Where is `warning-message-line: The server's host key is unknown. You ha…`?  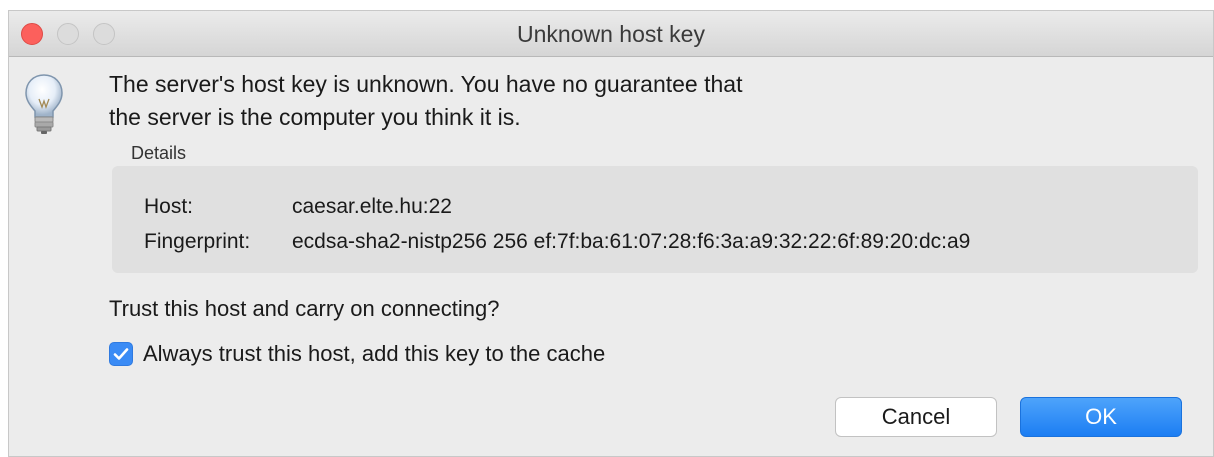 warning-message-line: The server's host key is unknown. You ha… is located at coordinates (426, 84).